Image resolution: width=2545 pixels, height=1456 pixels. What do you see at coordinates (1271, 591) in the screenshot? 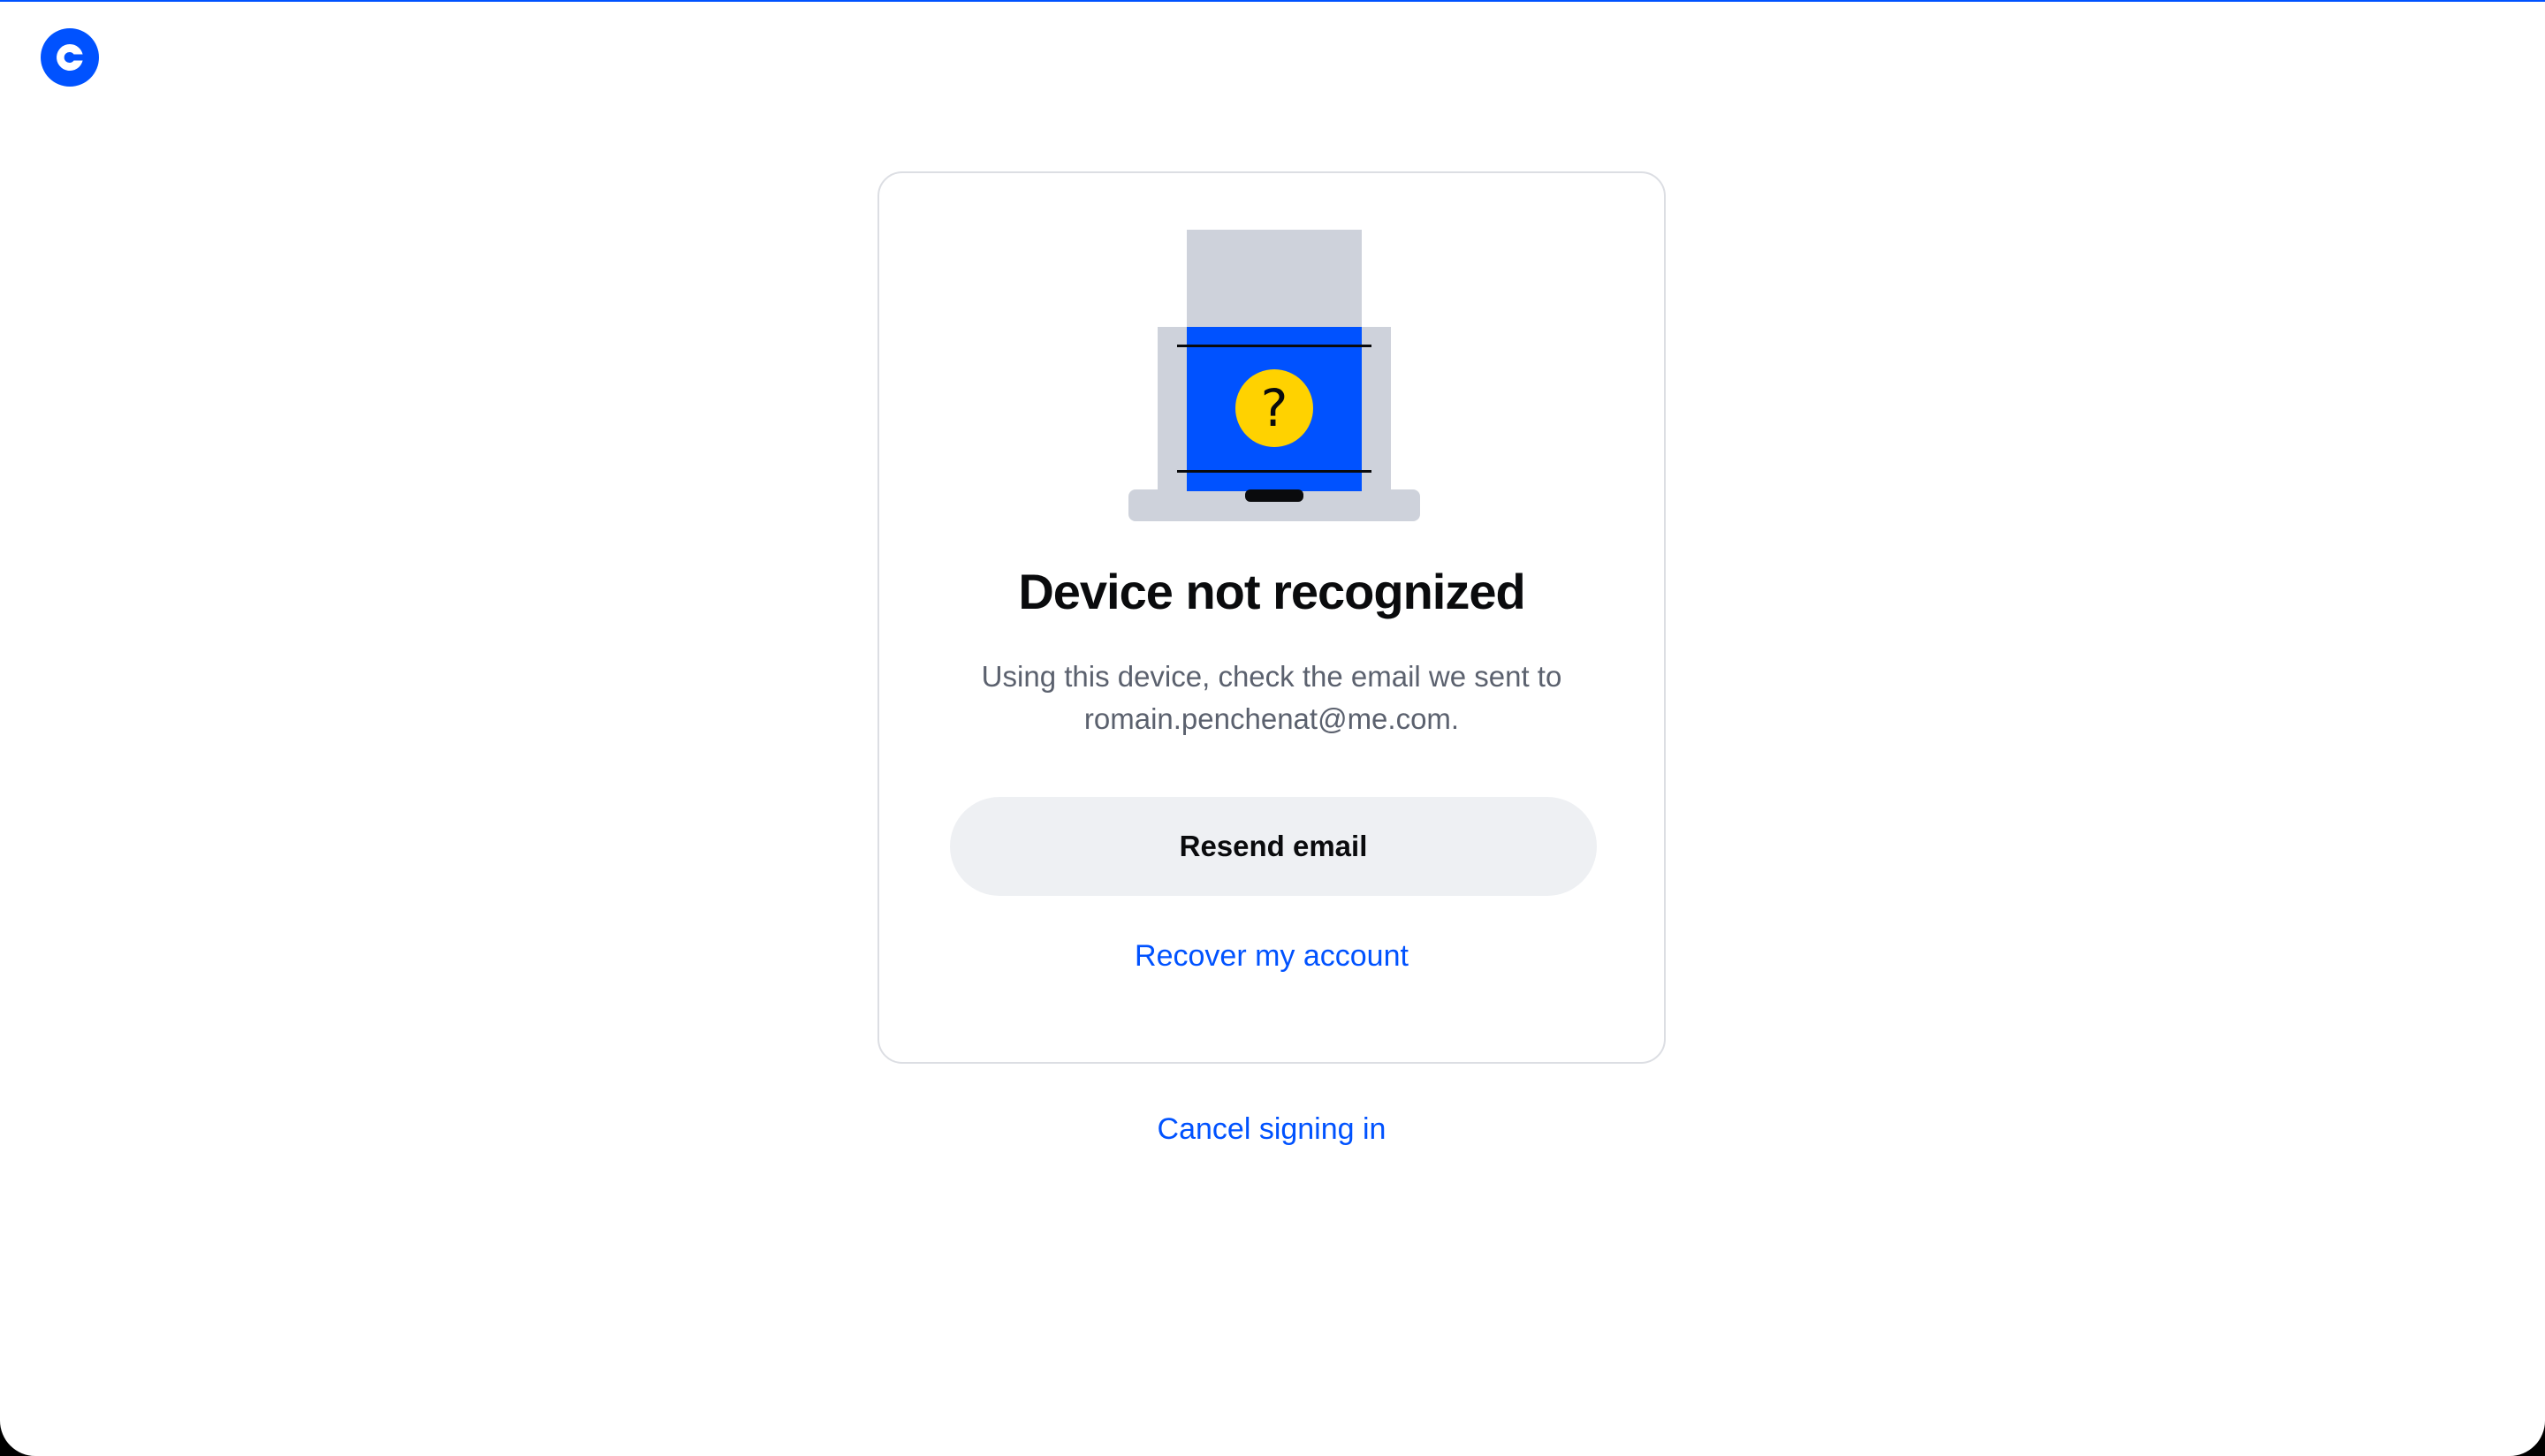
I see `page-title: Device not recognized` at bounding box center [1271, 591].